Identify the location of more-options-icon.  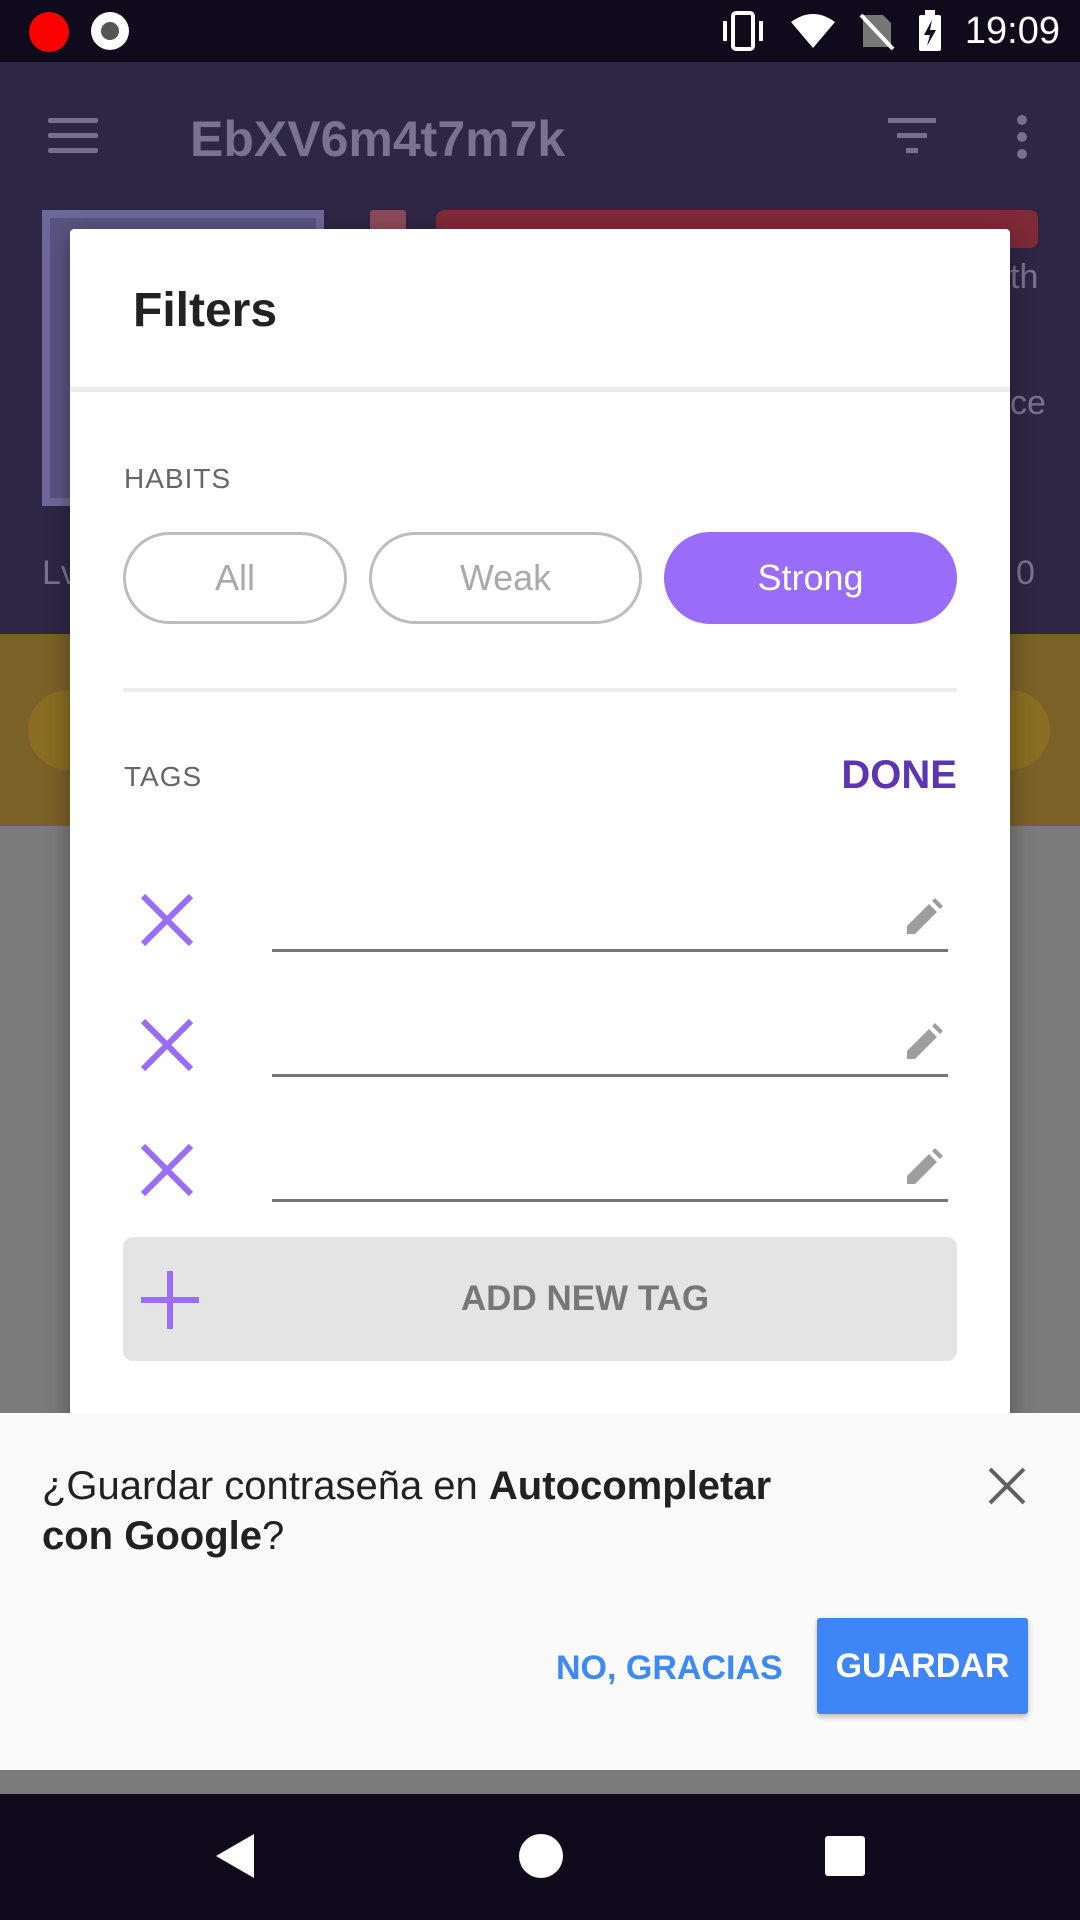
(1022, 137).